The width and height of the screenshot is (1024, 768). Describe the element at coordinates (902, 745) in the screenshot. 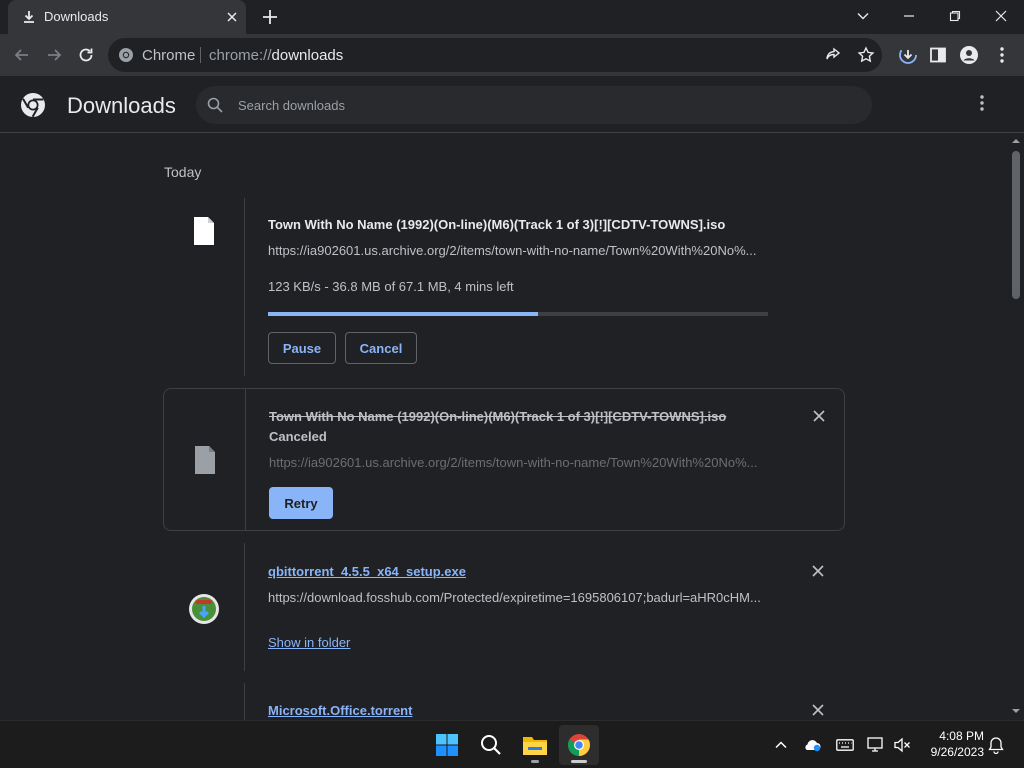

I see `volume-muted-icon` at that location.